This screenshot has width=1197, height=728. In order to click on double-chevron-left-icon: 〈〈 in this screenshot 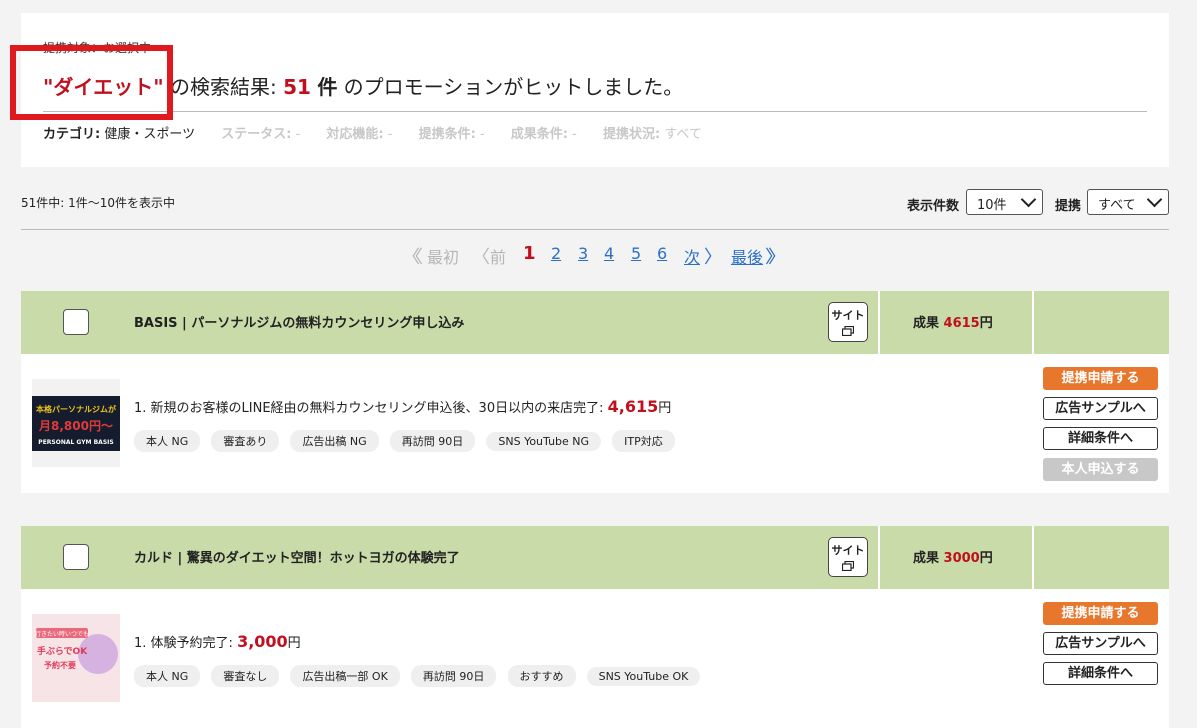, I will do `click(412, 257)`.